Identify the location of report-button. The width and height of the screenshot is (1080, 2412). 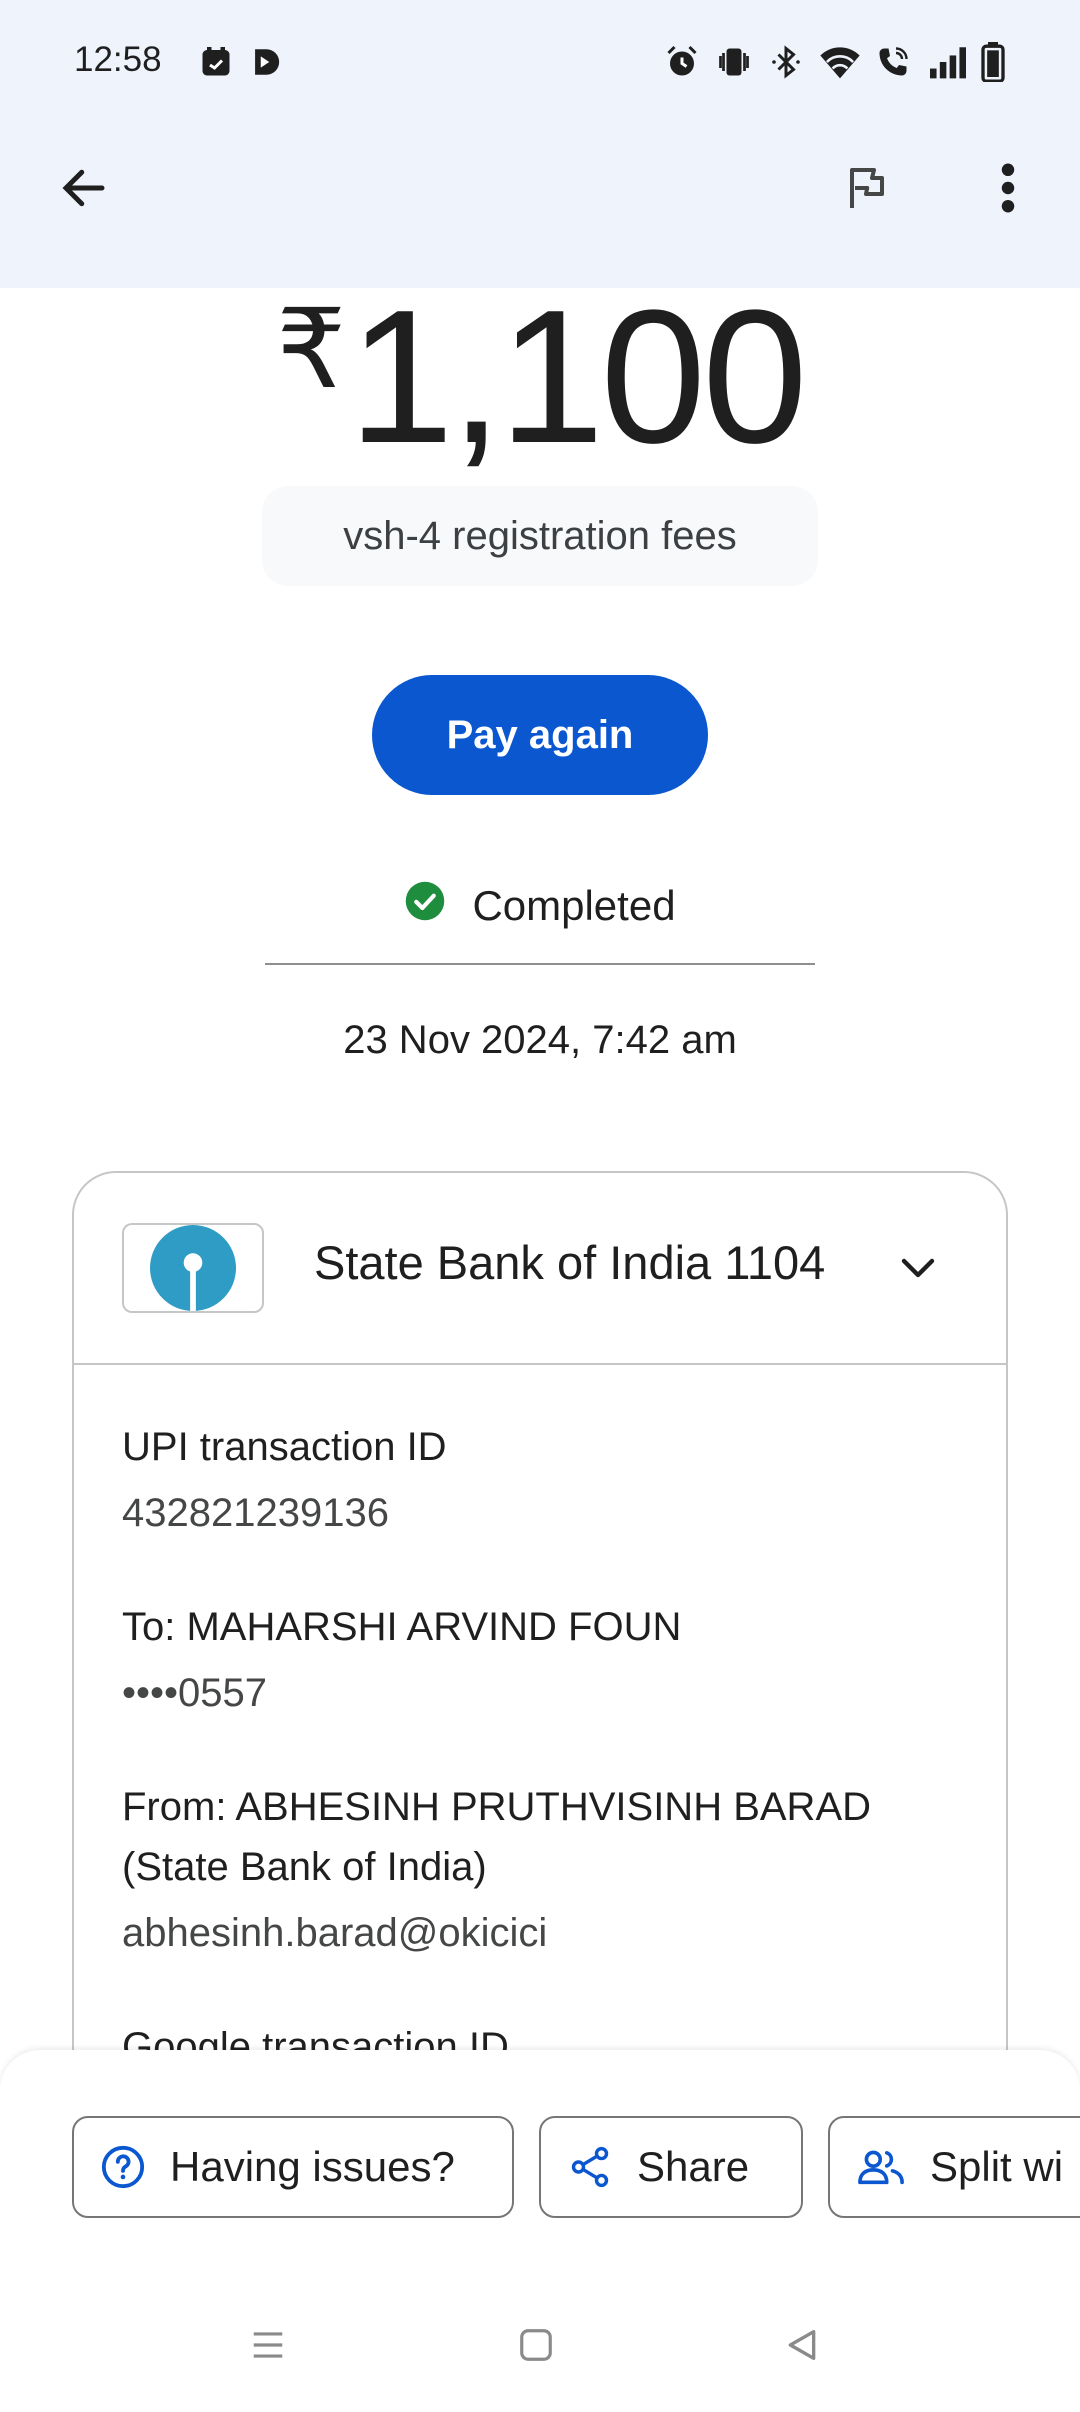
(866, 190).